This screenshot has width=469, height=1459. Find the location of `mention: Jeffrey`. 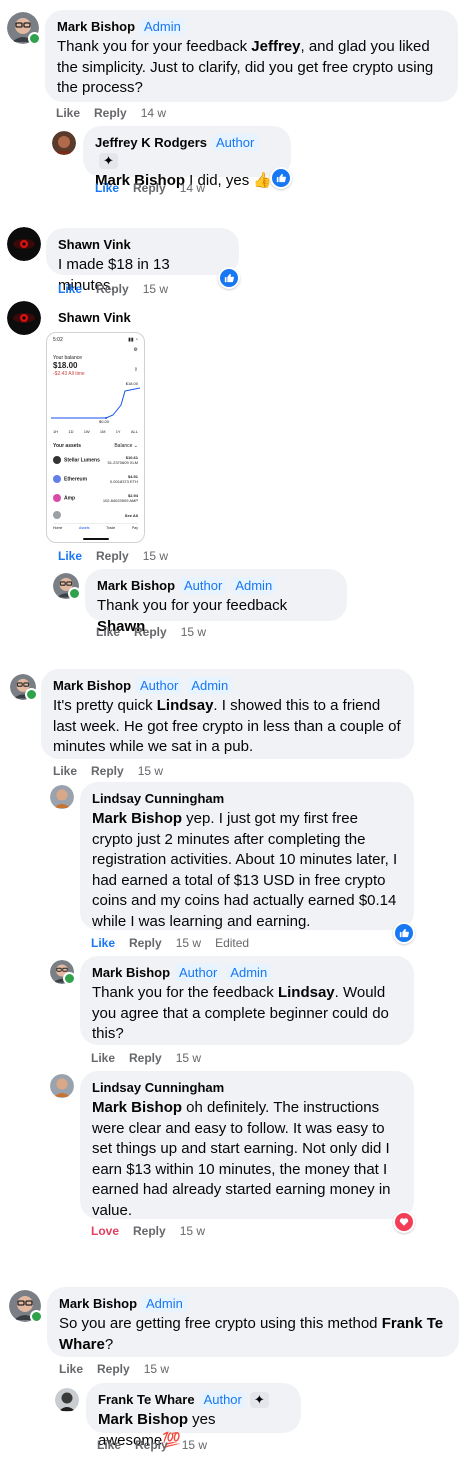

mention: Jeffrey is located at coordinates (275, 46).